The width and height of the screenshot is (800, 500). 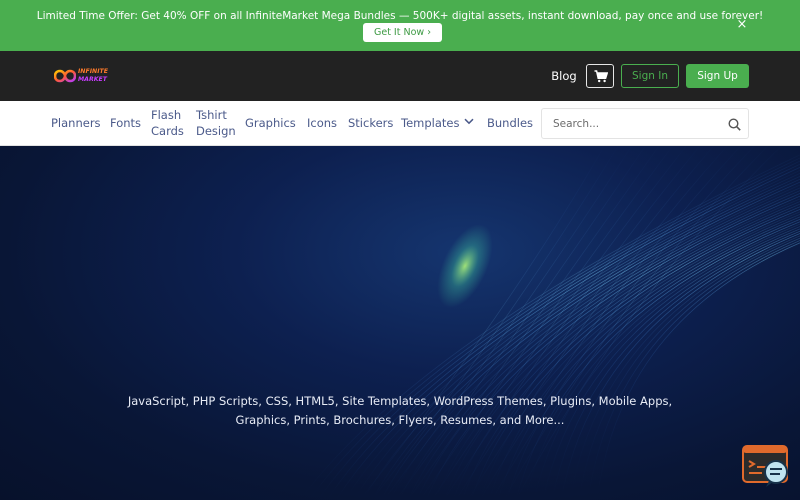 What do you see at coordinates (564, 76) in the screenshot?
I see `blog-link: Blog` at bounding box center [564, 76].